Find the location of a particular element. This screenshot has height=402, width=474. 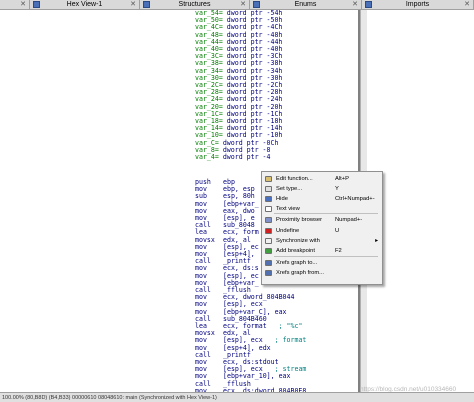

tab-label: Structures is located at coordinates (194, 4).